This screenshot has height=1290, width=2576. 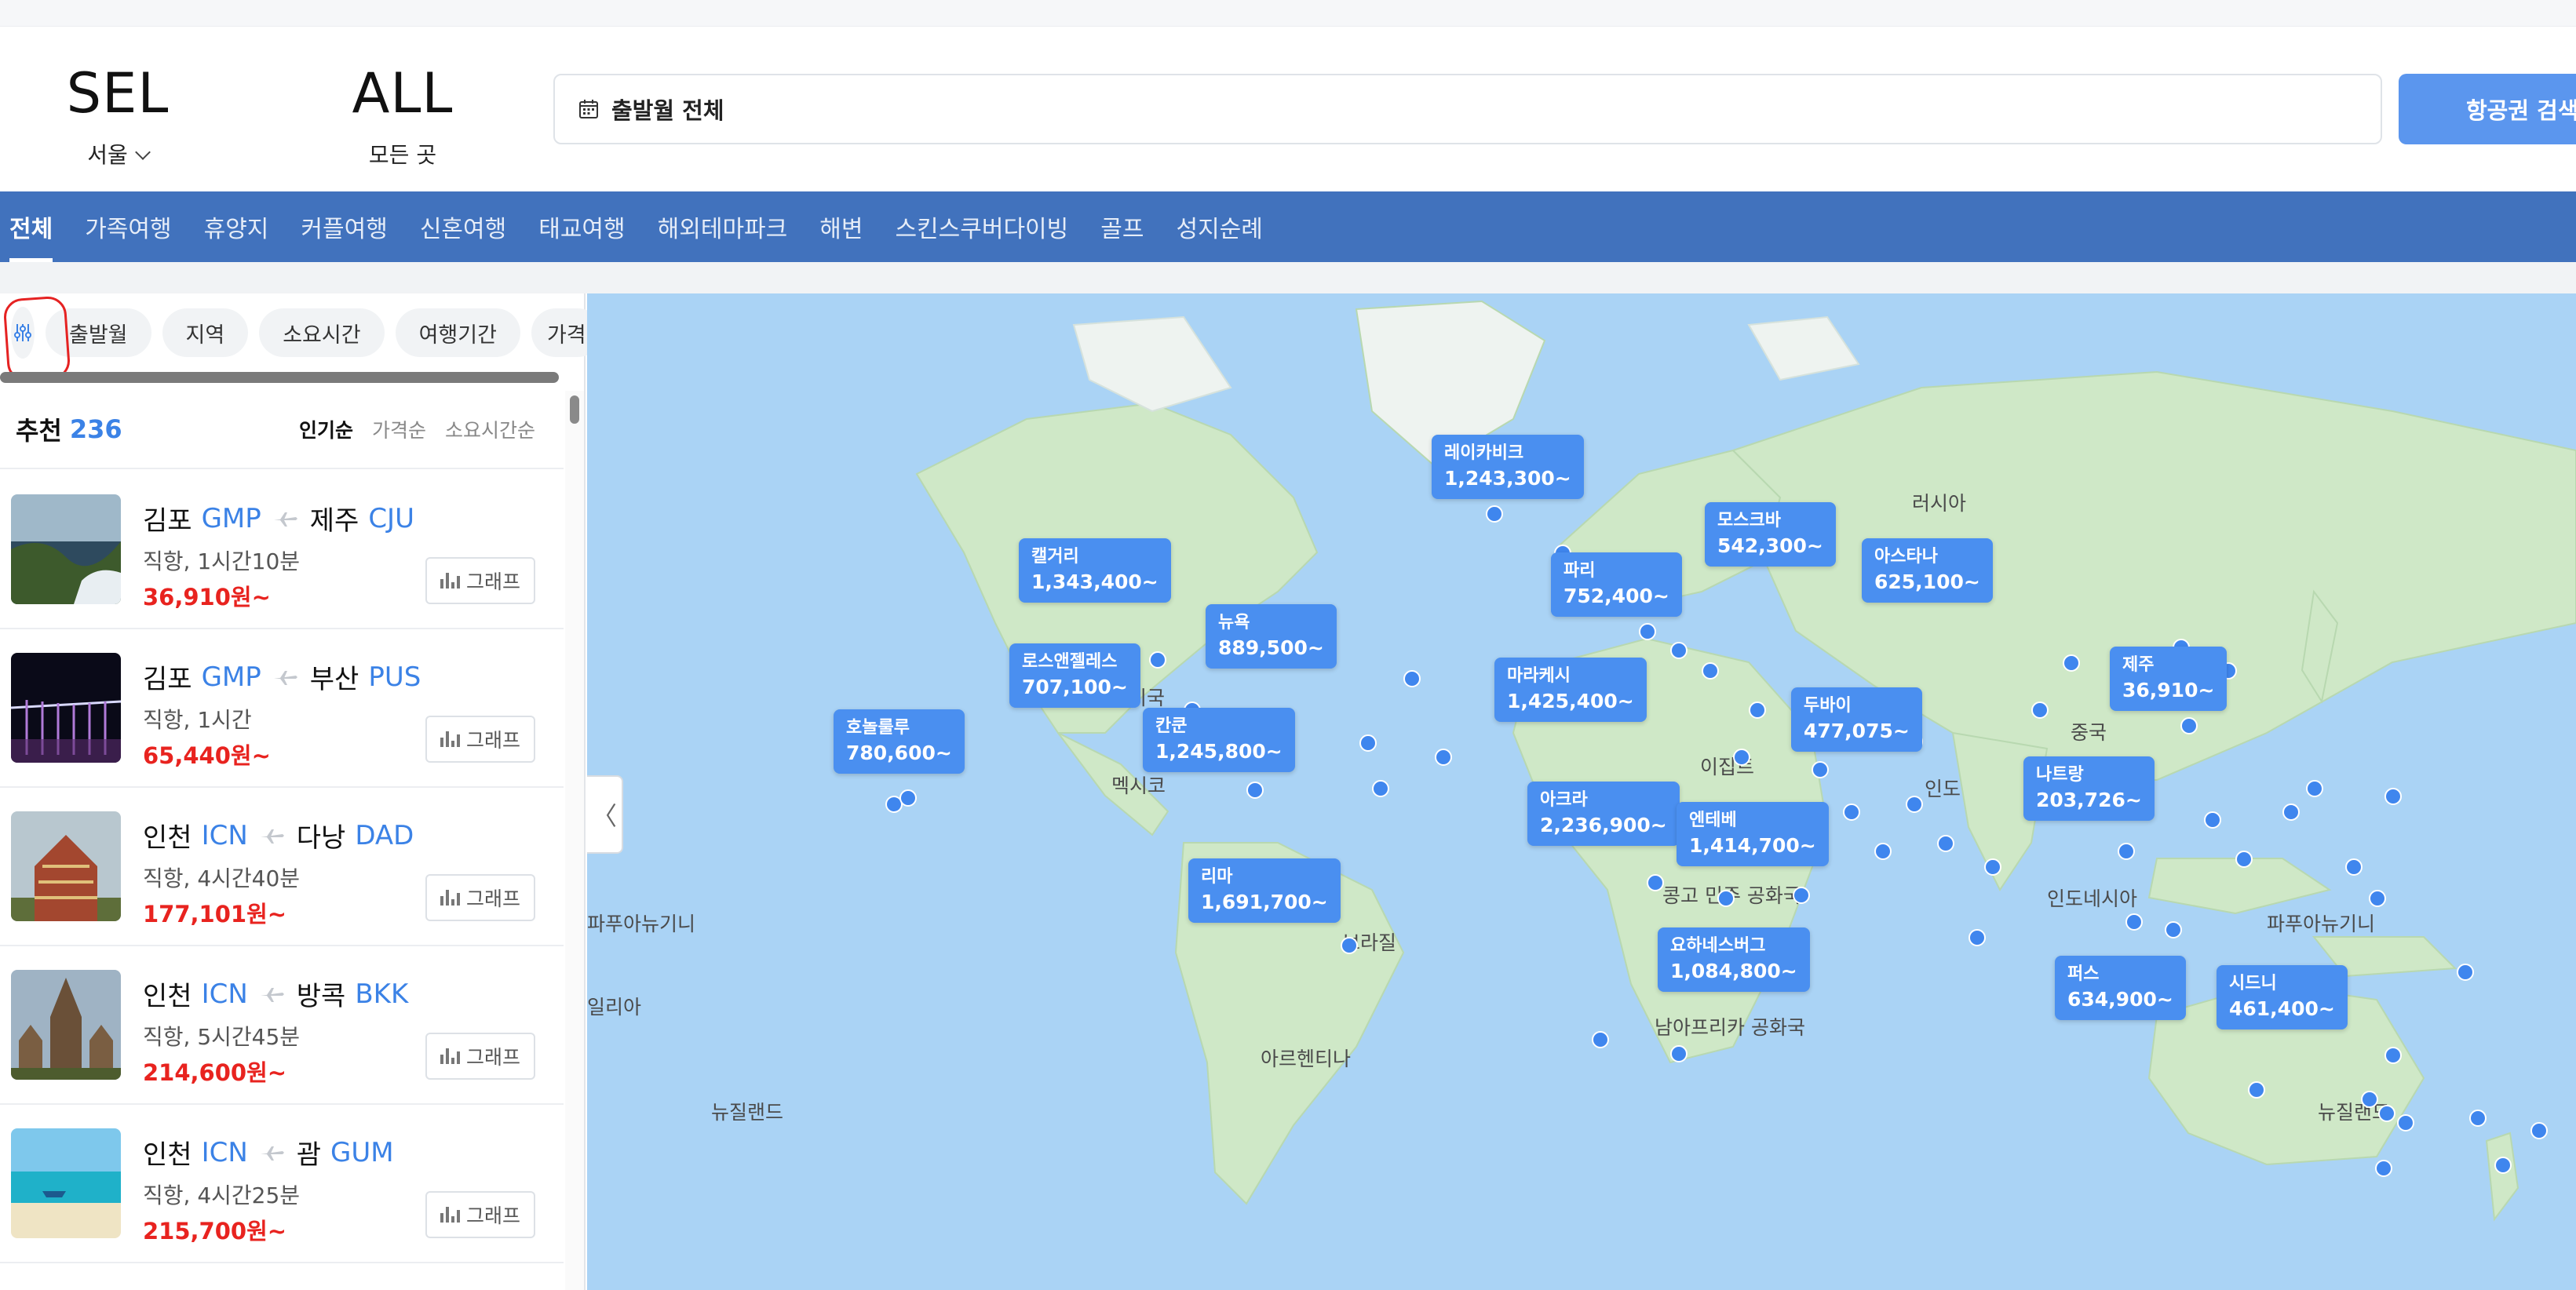 I want to click on map-pin-marrakech: 마라케시 1,425,400~, so click(x=1570, y=690).